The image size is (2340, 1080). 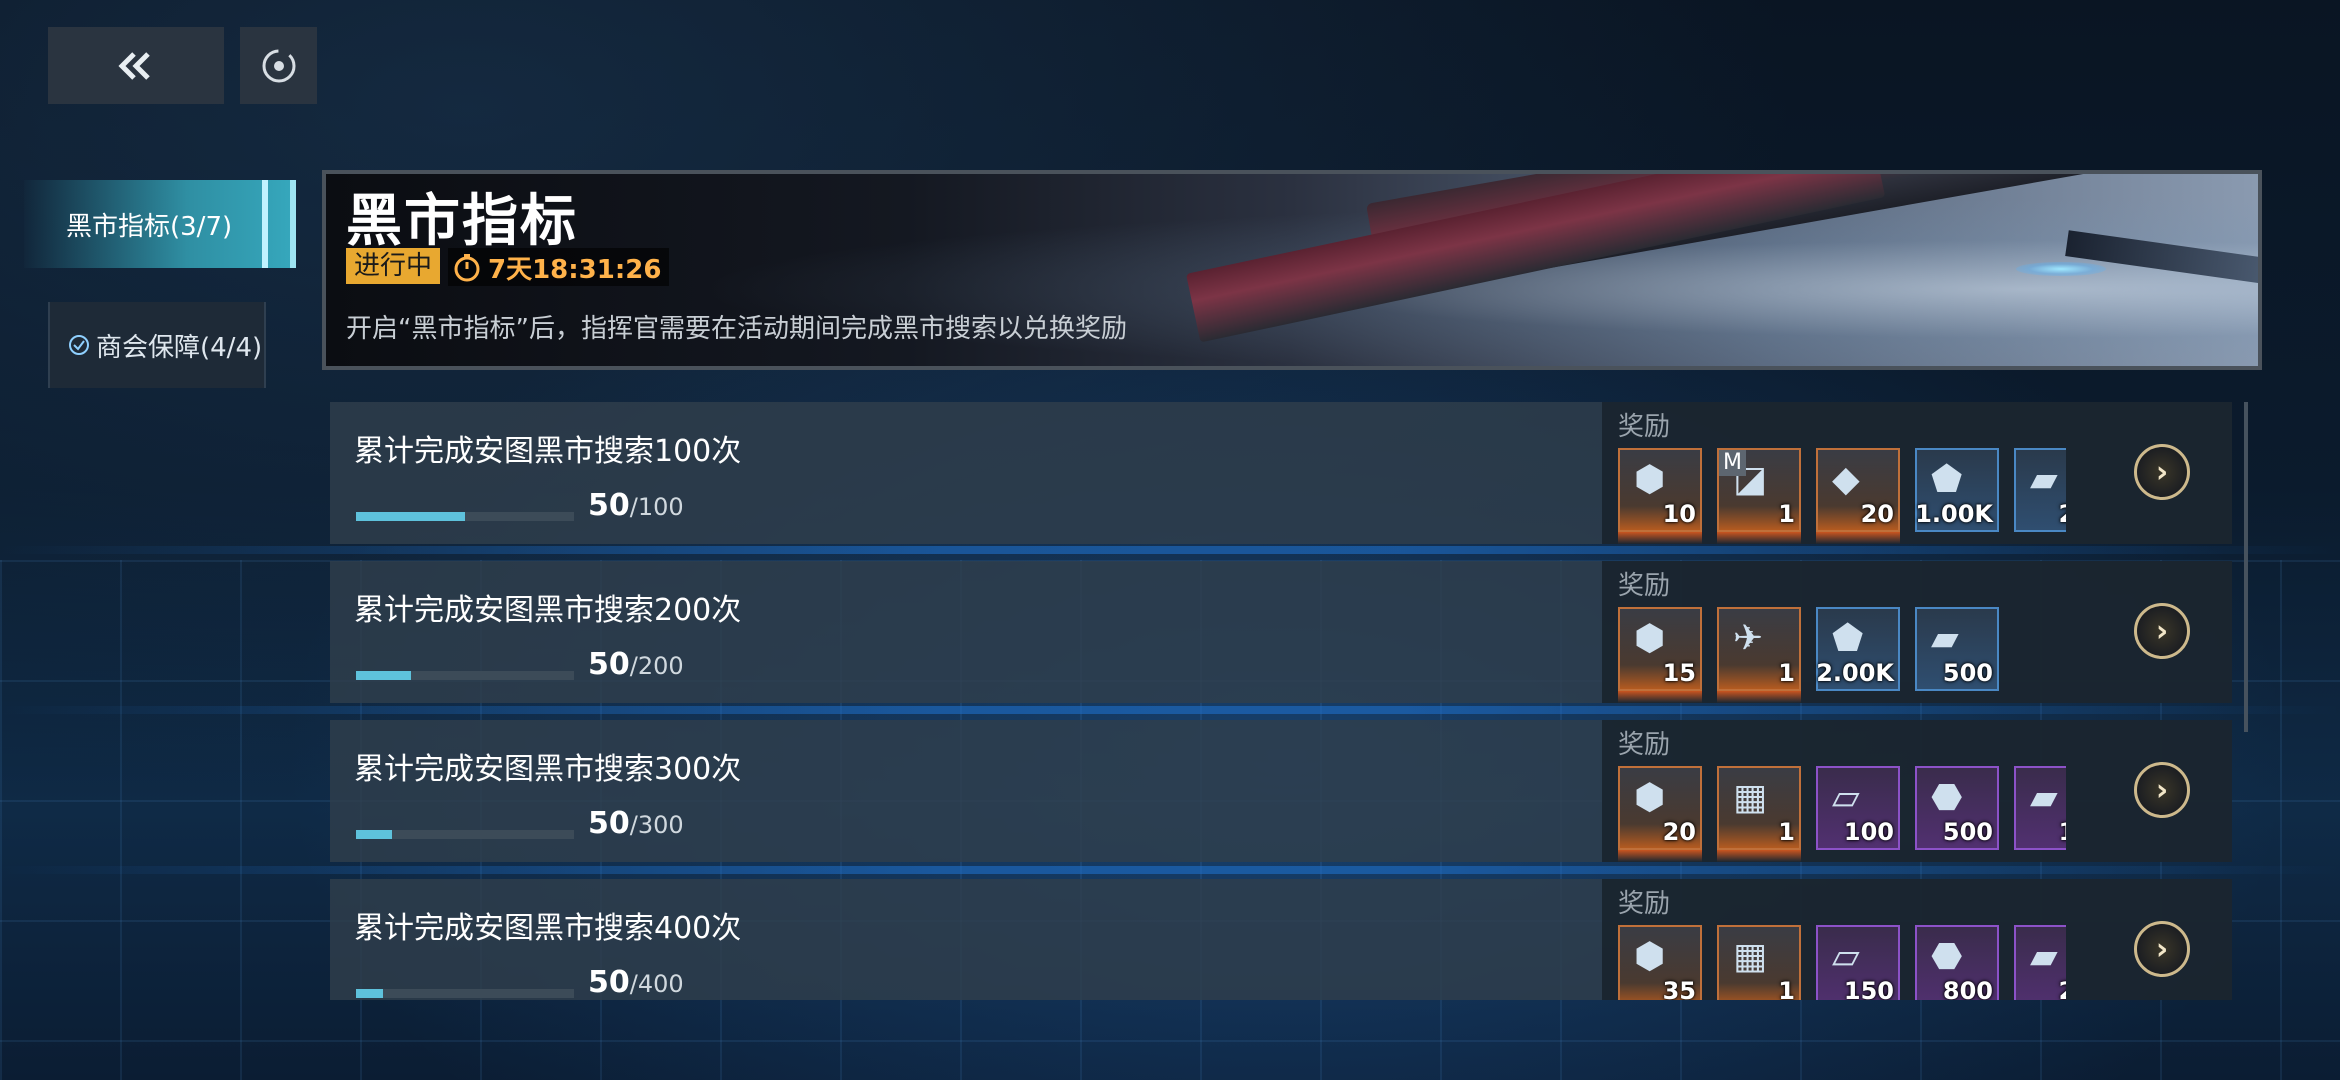 What do you see at coordinates (1750, 956) in the screenshot?
I see `blueprint-red-icon: ▦` at bounding box center [1750, 956].